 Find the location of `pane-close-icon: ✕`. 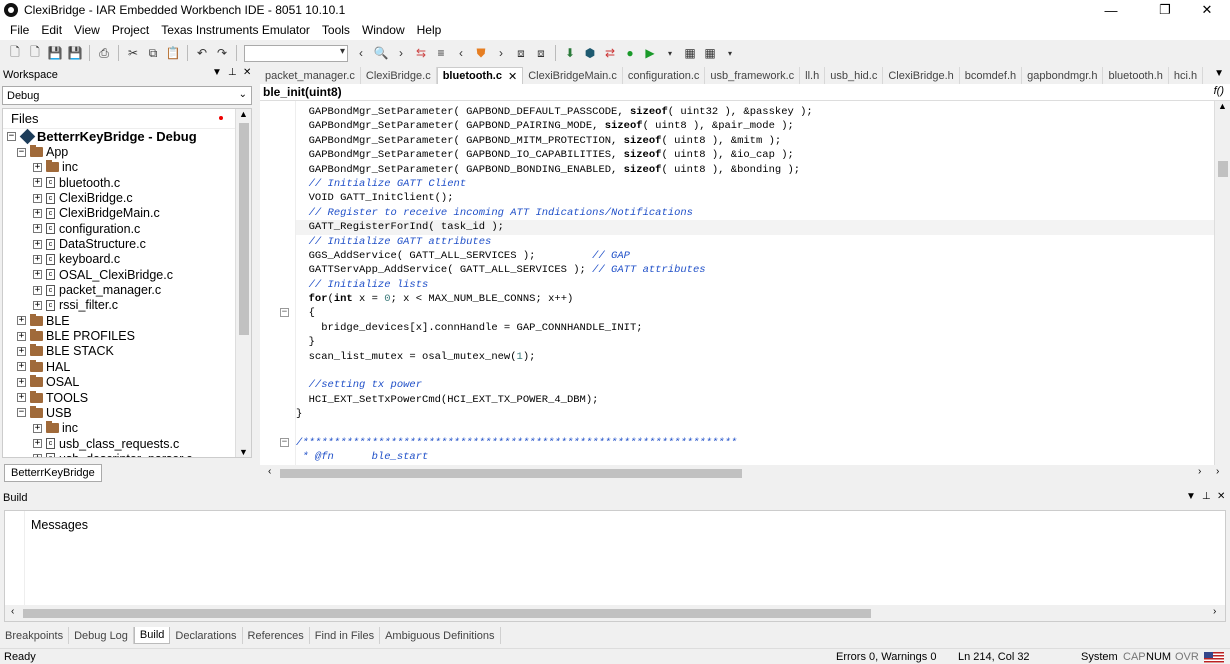

pane-close-icon: ✕ is located at coordinates (247, 72).